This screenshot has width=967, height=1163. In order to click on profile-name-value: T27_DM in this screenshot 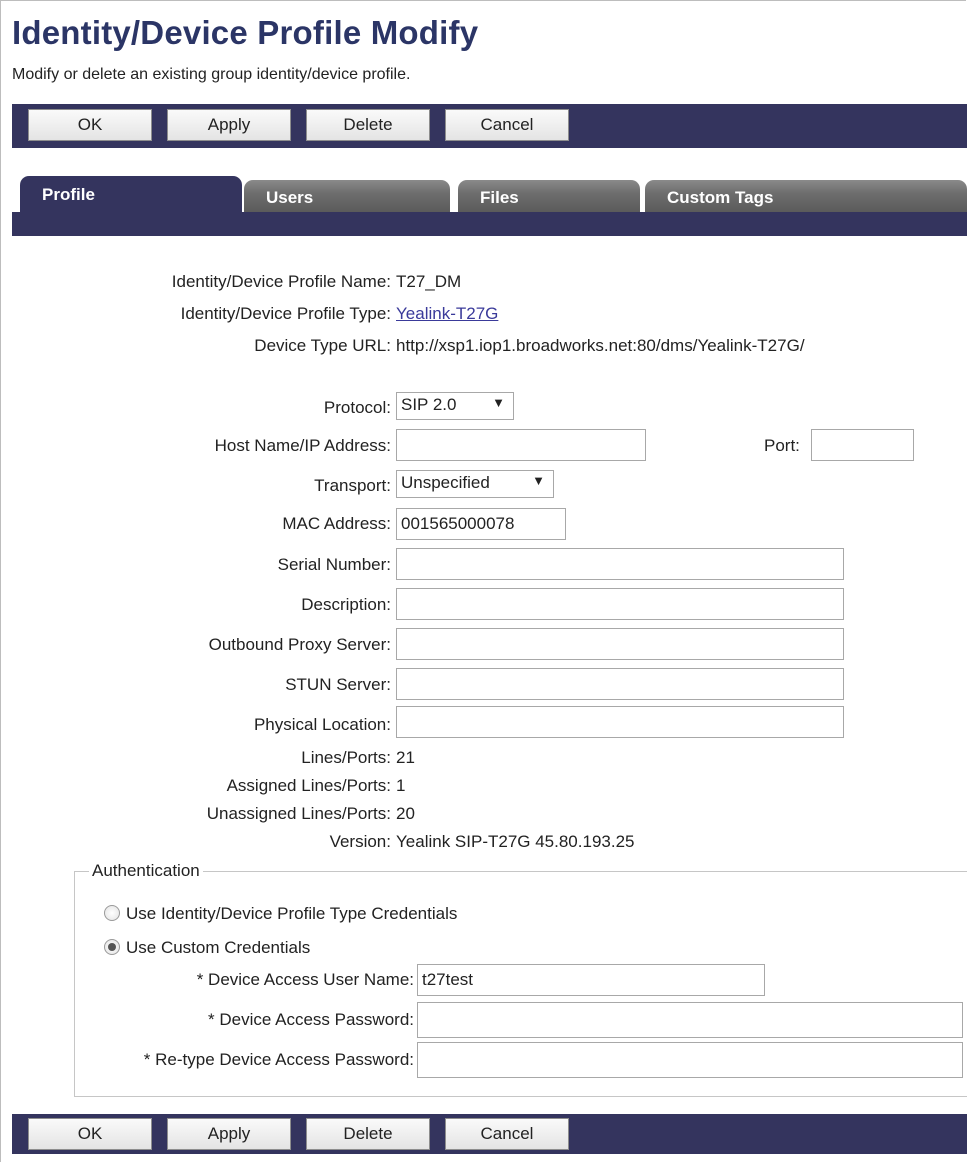, I will do `click(429, 281)`.